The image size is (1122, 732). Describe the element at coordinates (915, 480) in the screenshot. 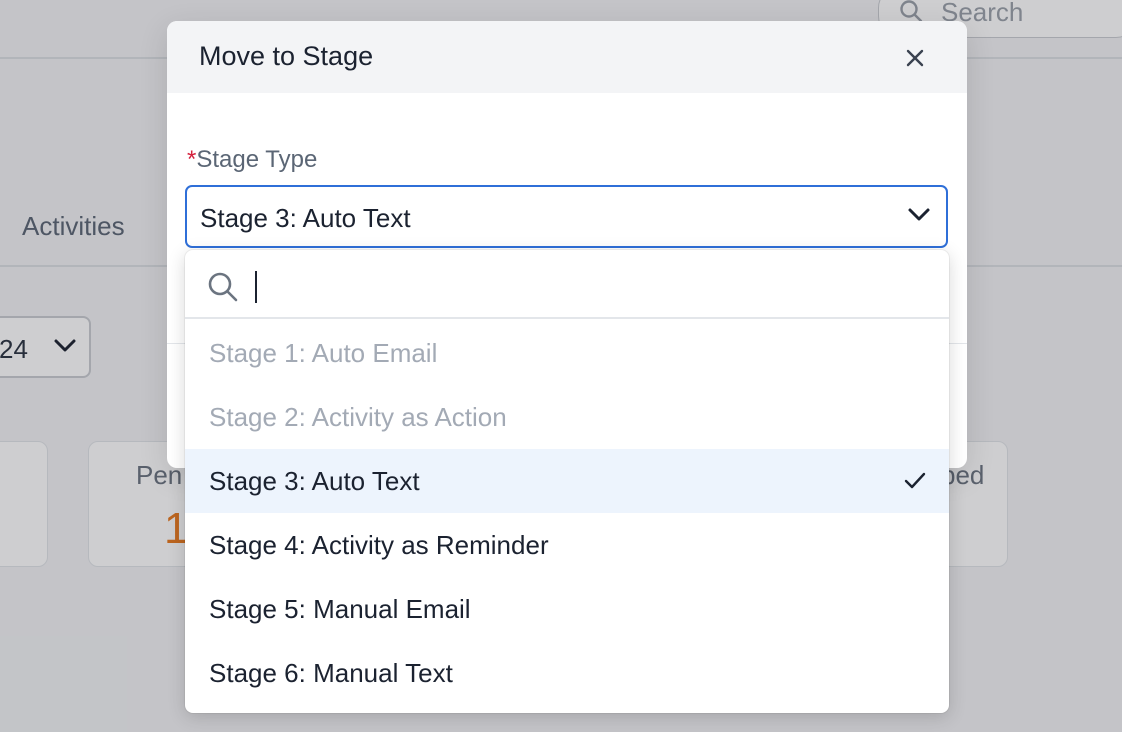

I see `checkmark-icon` at that location.